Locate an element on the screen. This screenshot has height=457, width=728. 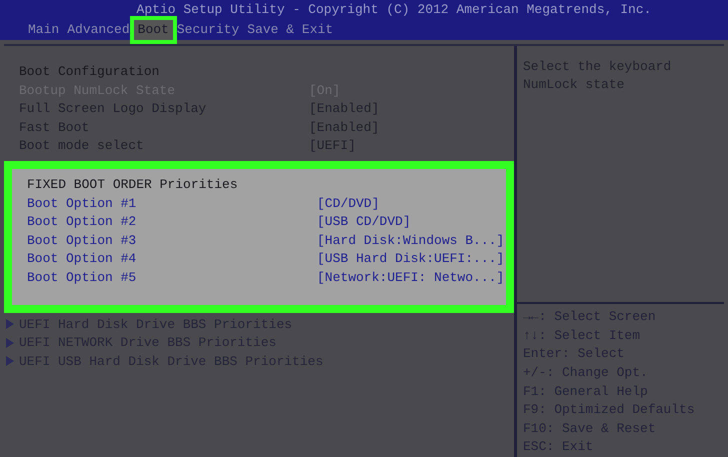
menu-tab: Security is located at coordinates (208, 30).